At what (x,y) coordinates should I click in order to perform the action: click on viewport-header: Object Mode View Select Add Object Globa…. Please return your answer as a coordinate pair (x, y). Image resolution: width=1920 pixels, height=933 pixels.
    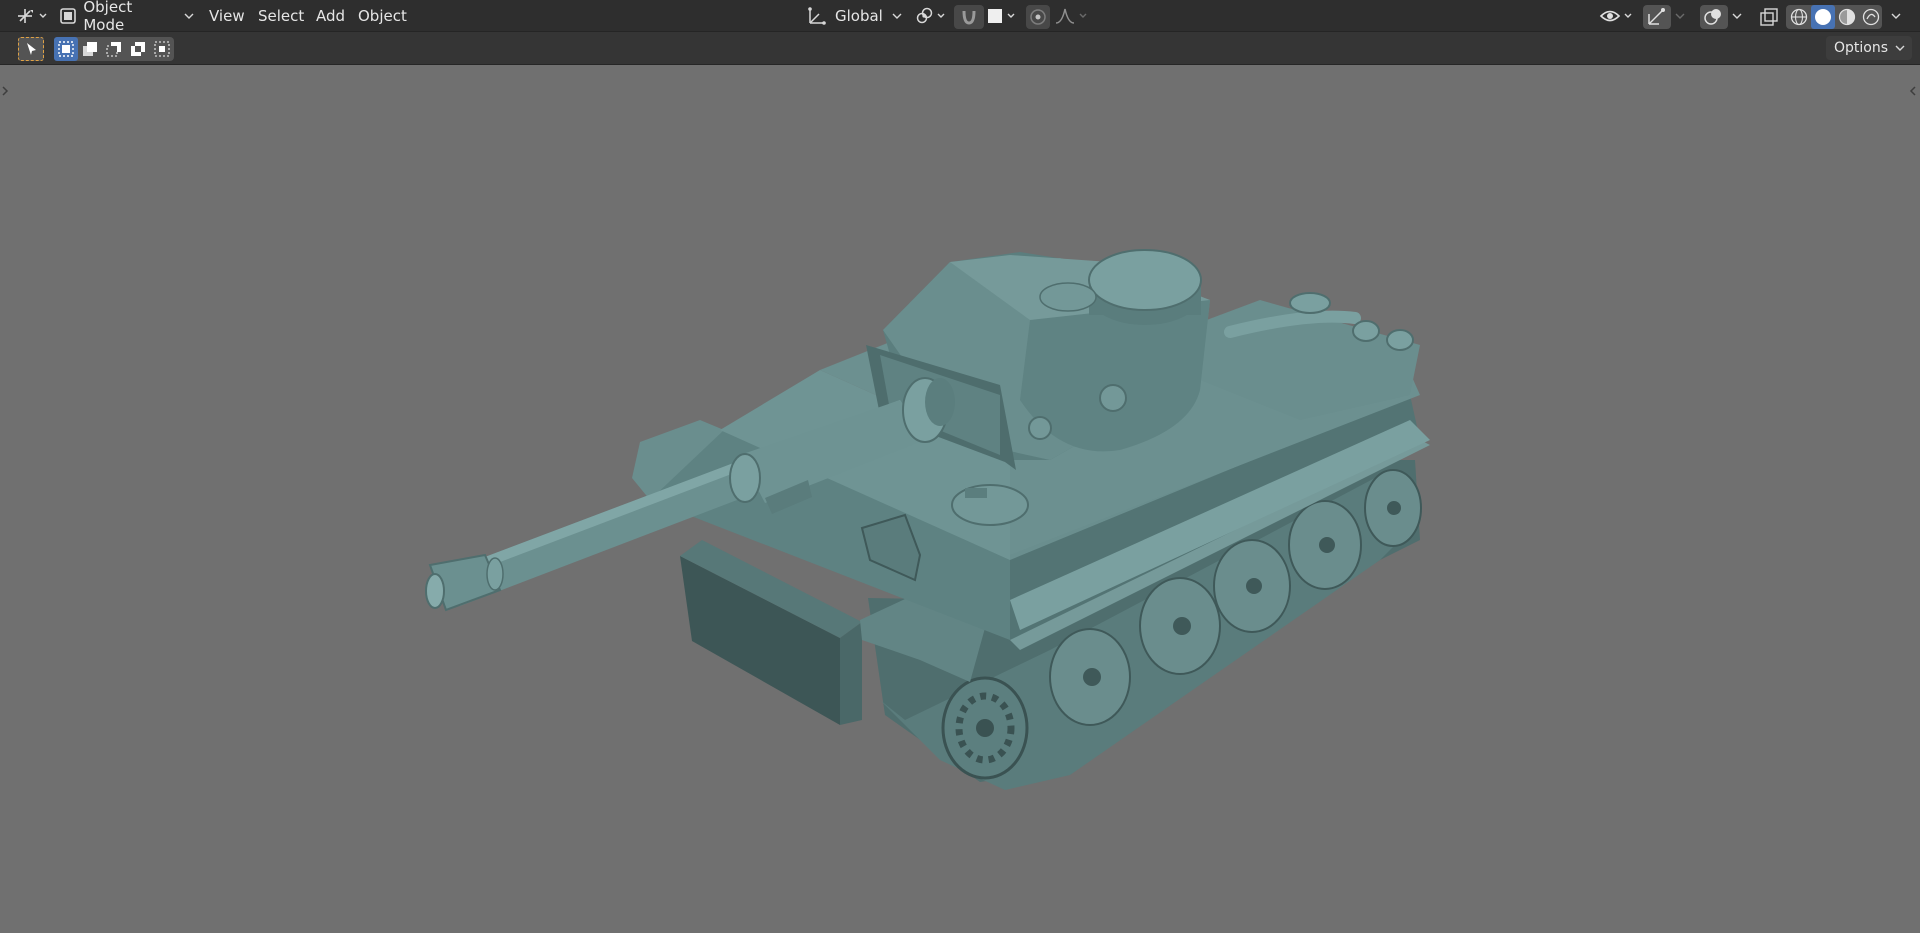
    Looking at the image, I should click on (960, 17).